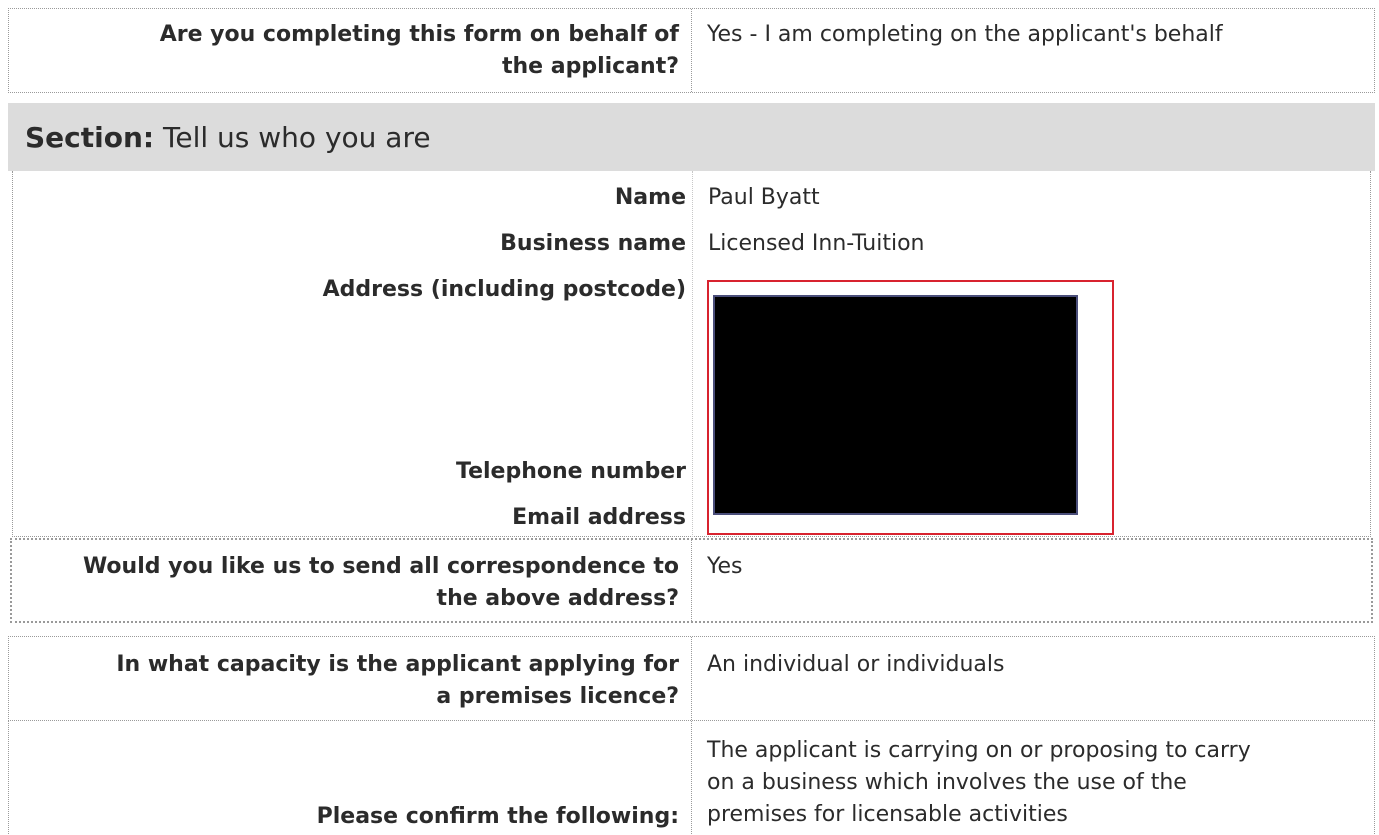 The width and height of the screenshot is (1379, 835). Describe the element at coordinates (816, 243) in the screenshot. I see `business-name-value: Licensed Inn-Tuition` at that location.